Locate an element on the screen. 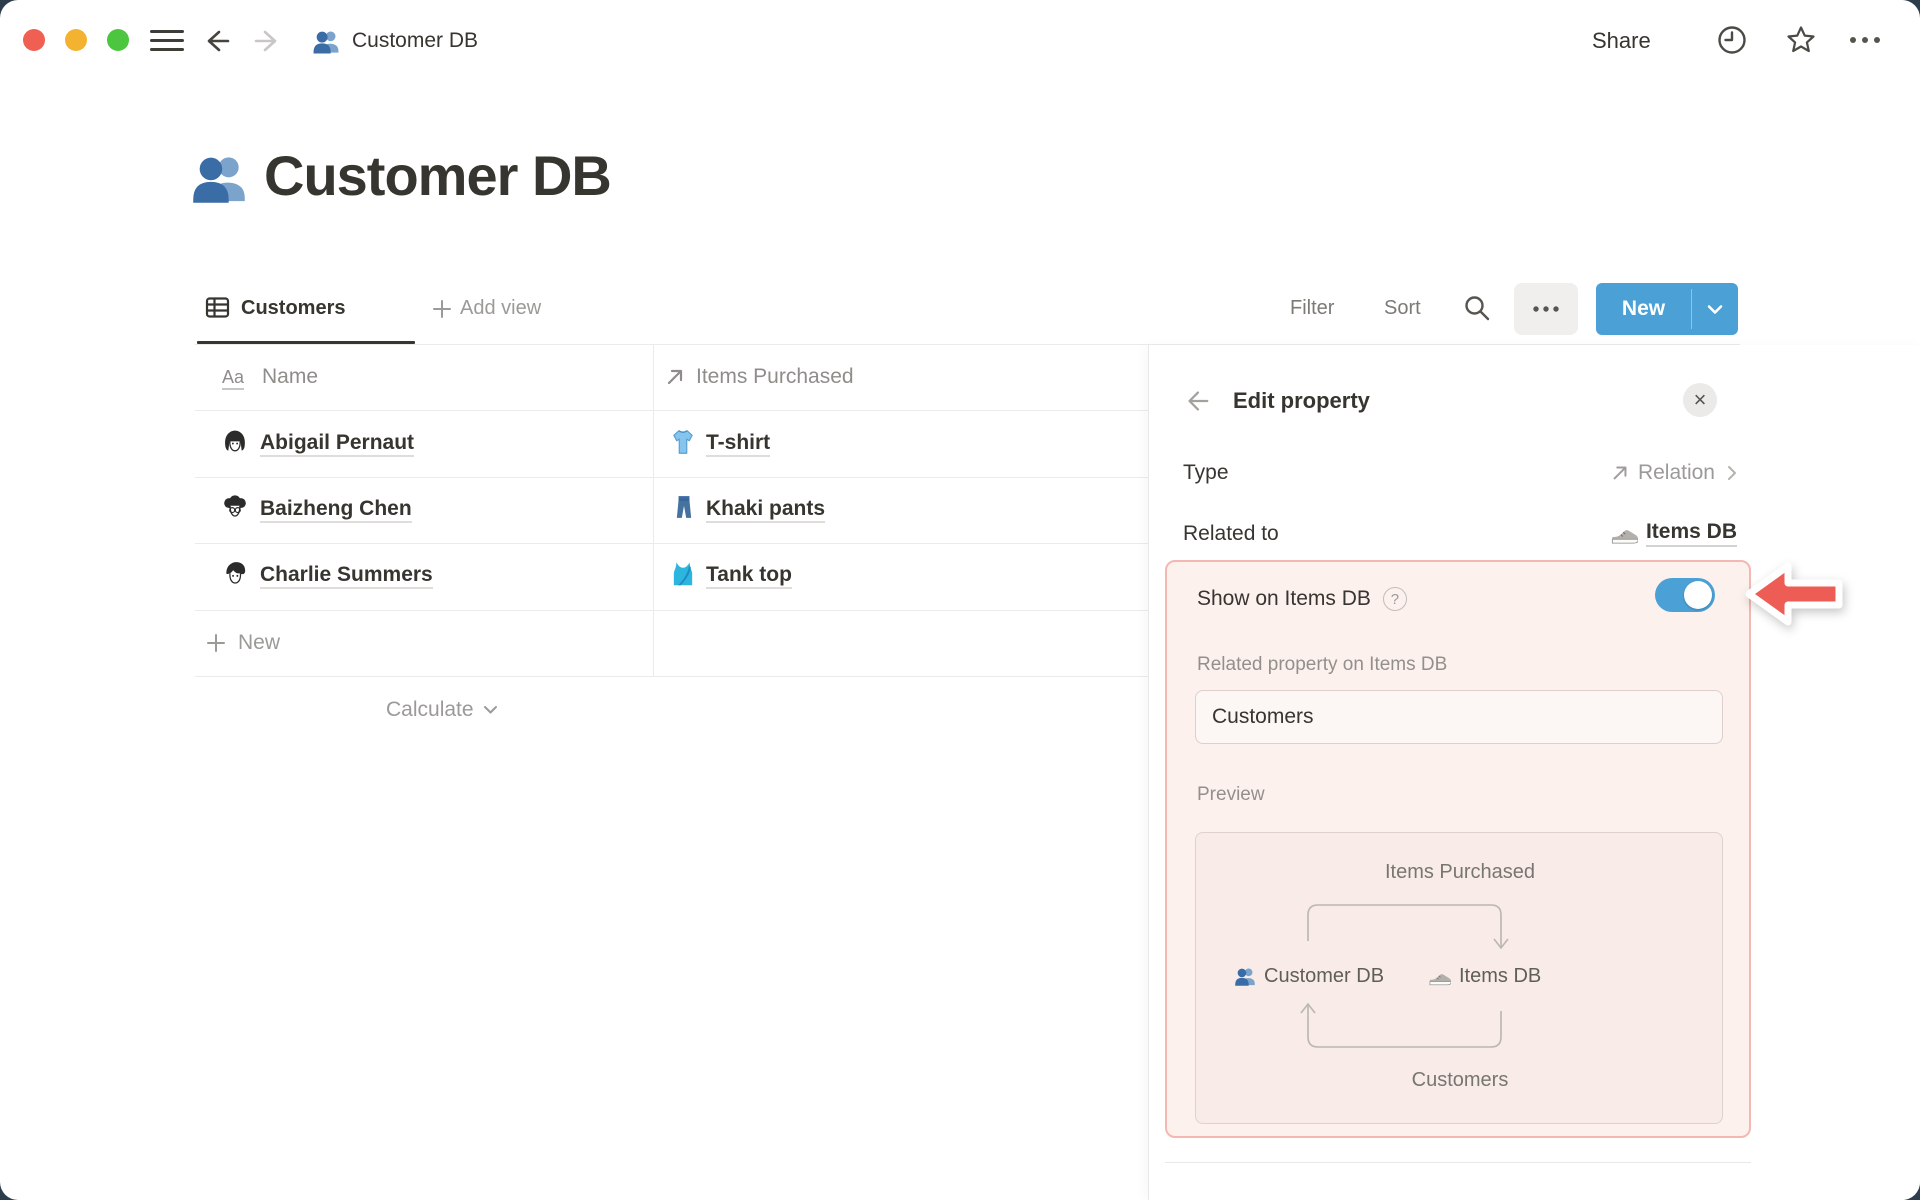 This screenshot has width=1920, height=1200. close-icon: × is located at coordinates (1700, 400).